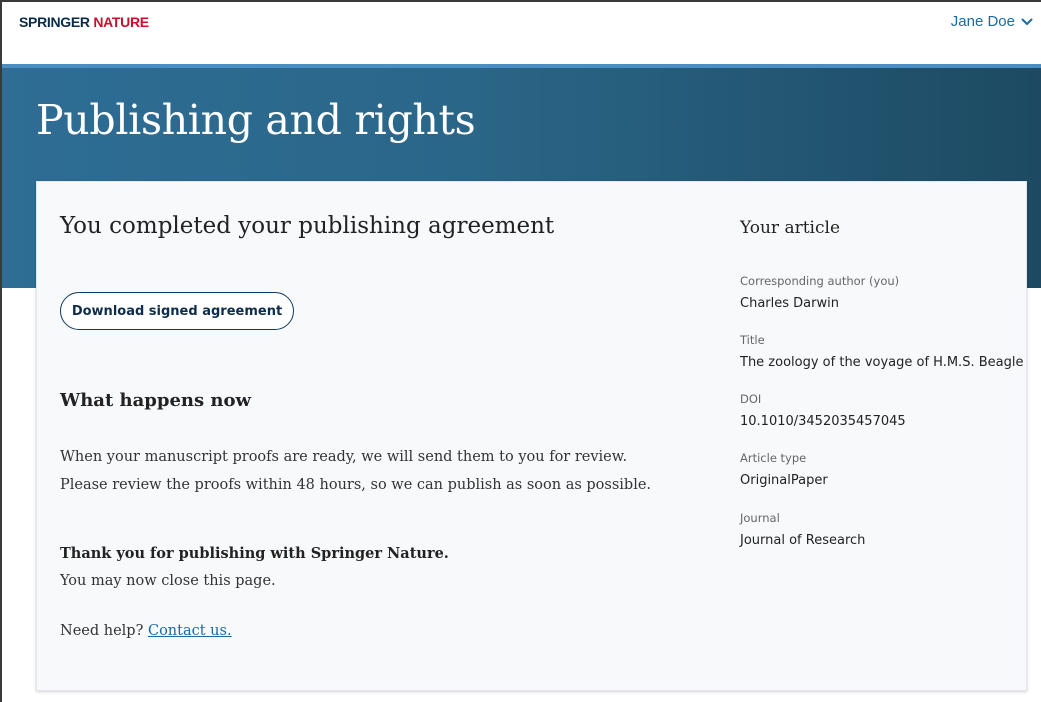 The width and height of the screenshot is (1041, 702). Describe the element at coordinates (155, 400) in the screenshot. I see `what-happens-heading: What happens now` at that location.